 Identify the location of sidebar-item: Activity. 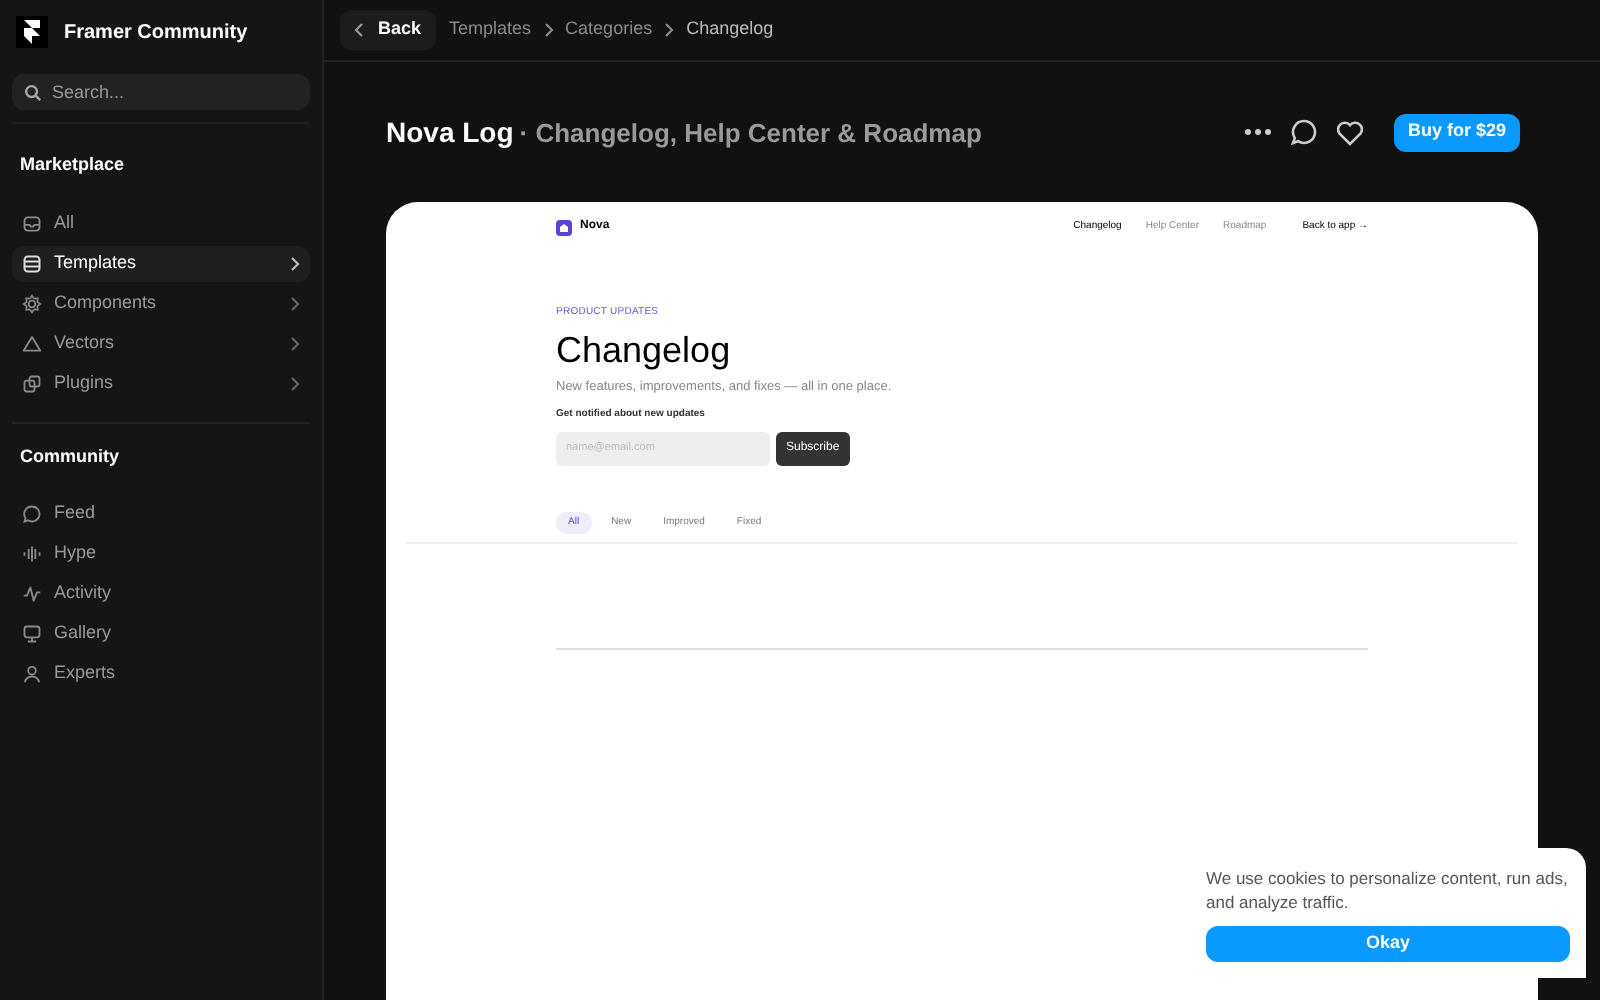
(161, 594).